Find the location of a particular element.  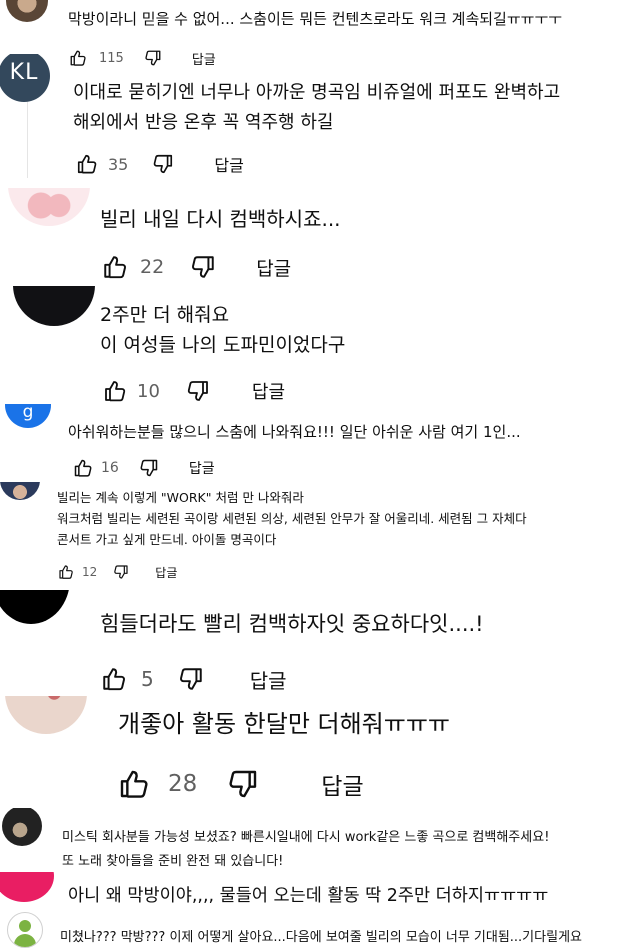

comment-item: 아니 왜 막방이야,,,, 물들어 오는데 활동 딱 2주만 더하지ㅠㅠㅠㅠ is located at coordinates (320, 892).